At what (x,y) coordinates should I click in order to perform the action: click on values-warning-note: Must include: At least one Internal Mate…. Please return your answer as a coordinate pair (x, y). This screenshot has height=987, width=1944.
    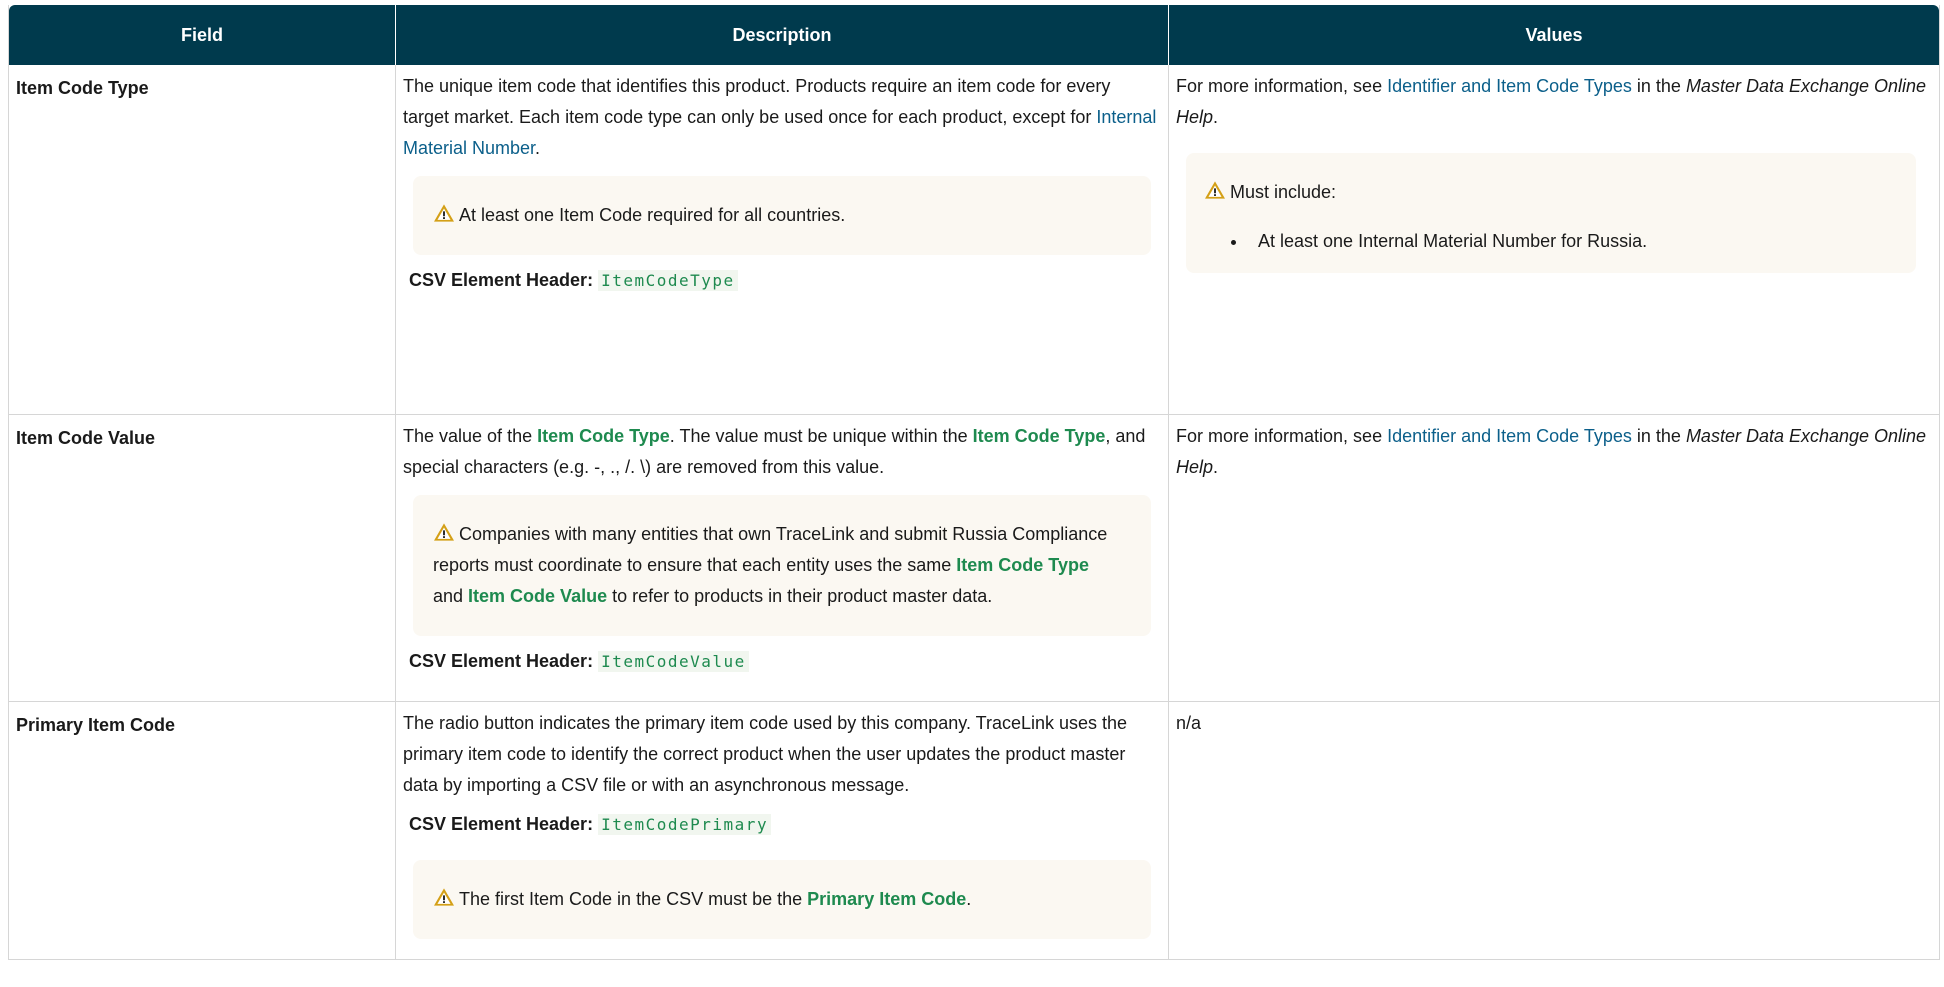
    Looking at the image, I should click on (1551, 213).